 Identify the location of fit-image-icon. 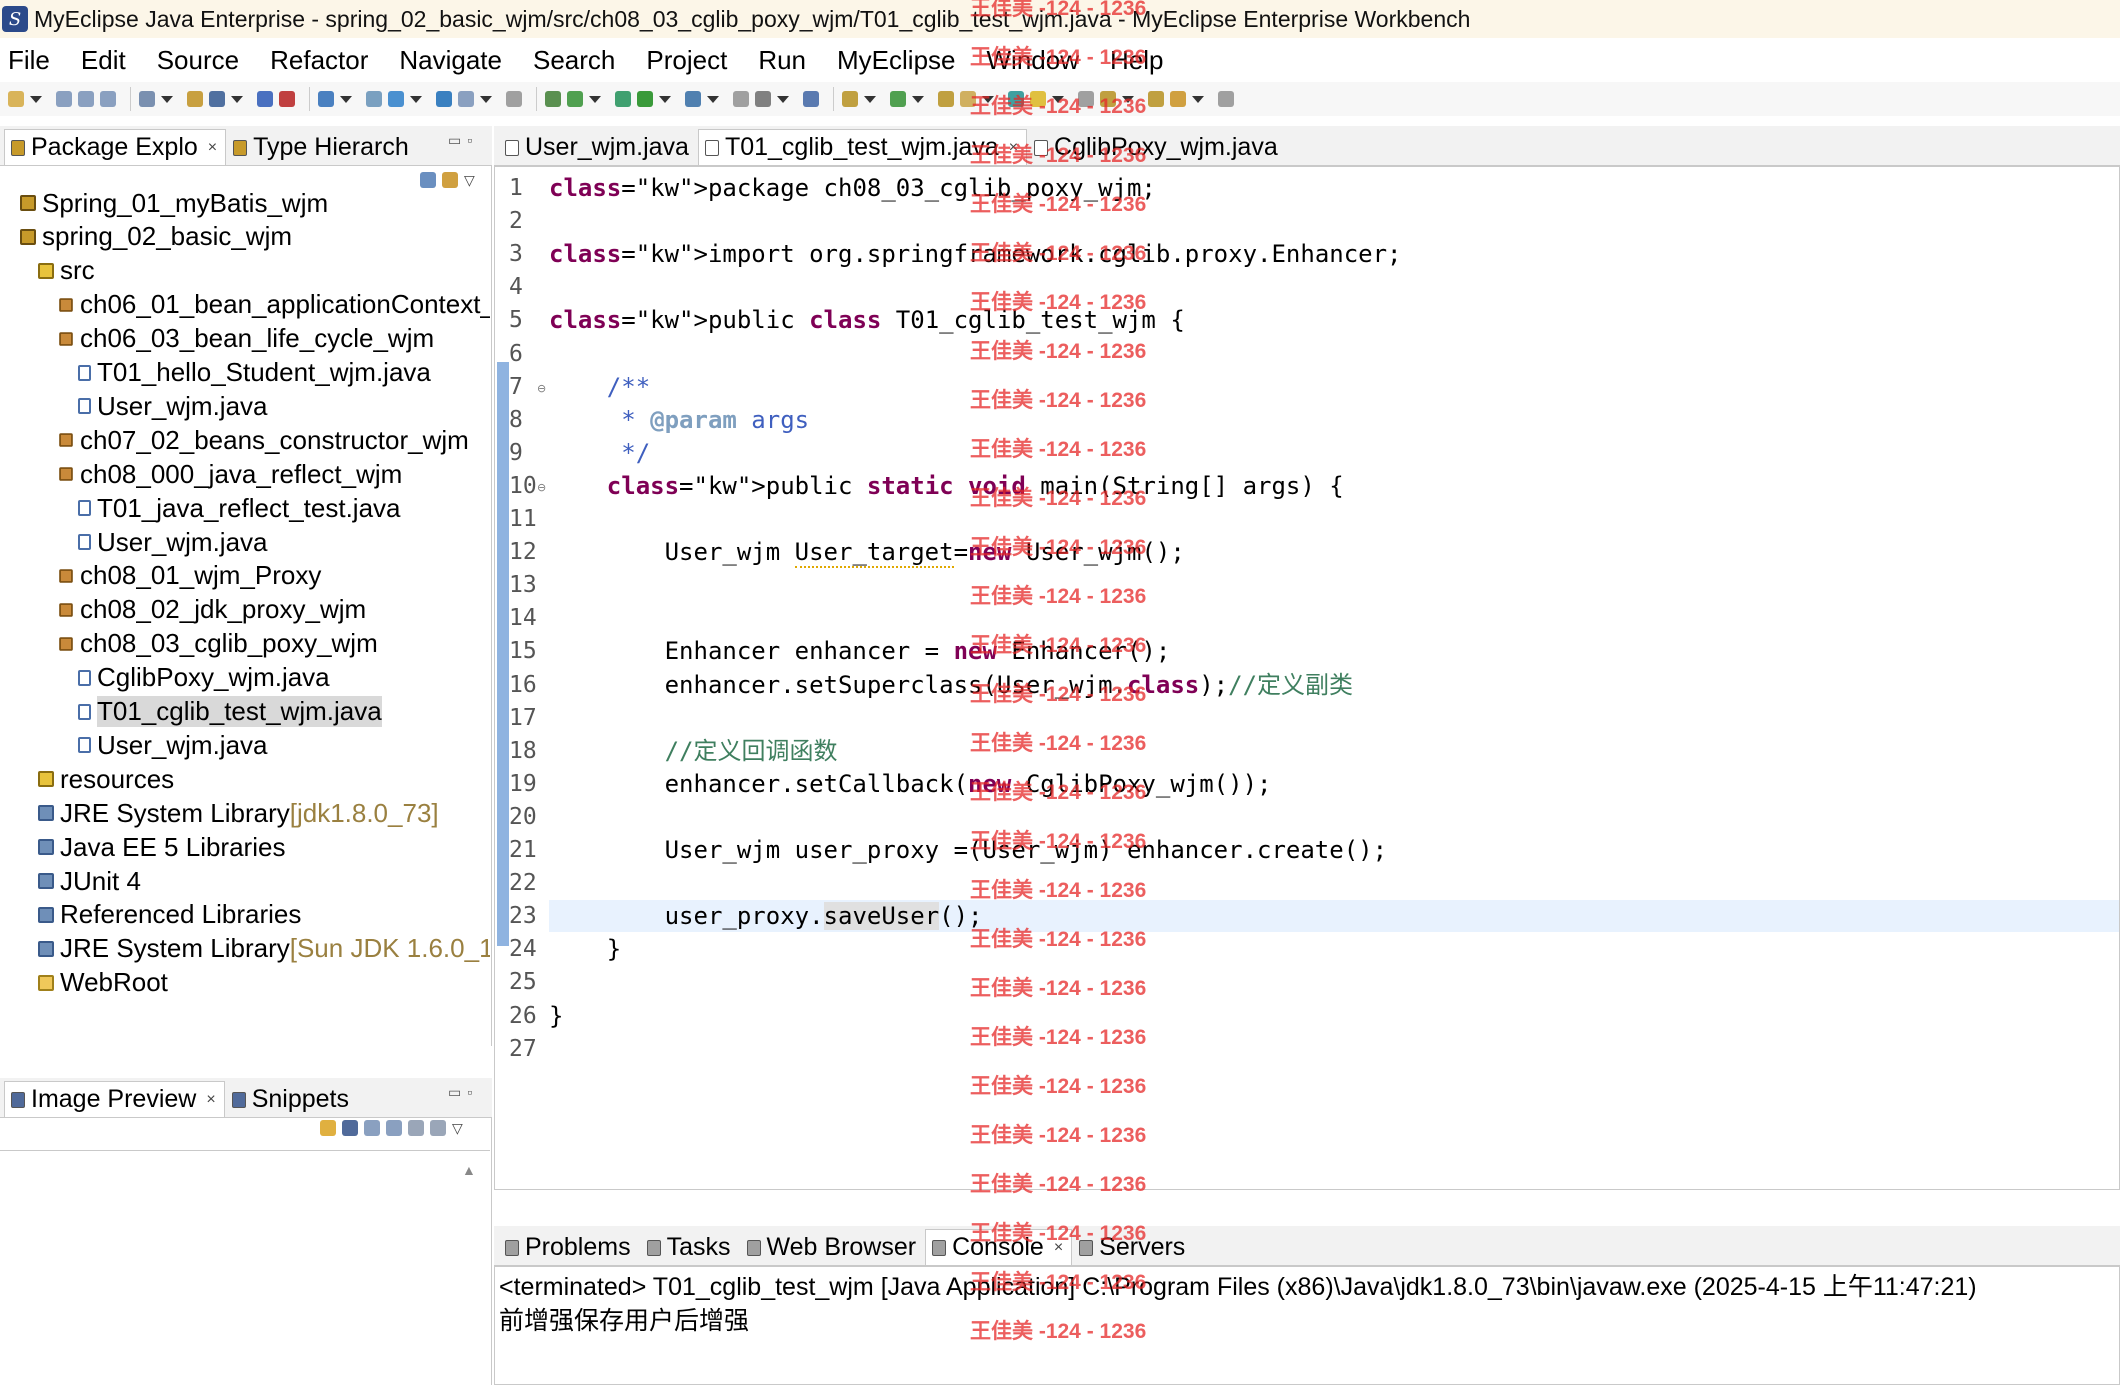
(350, 1128).